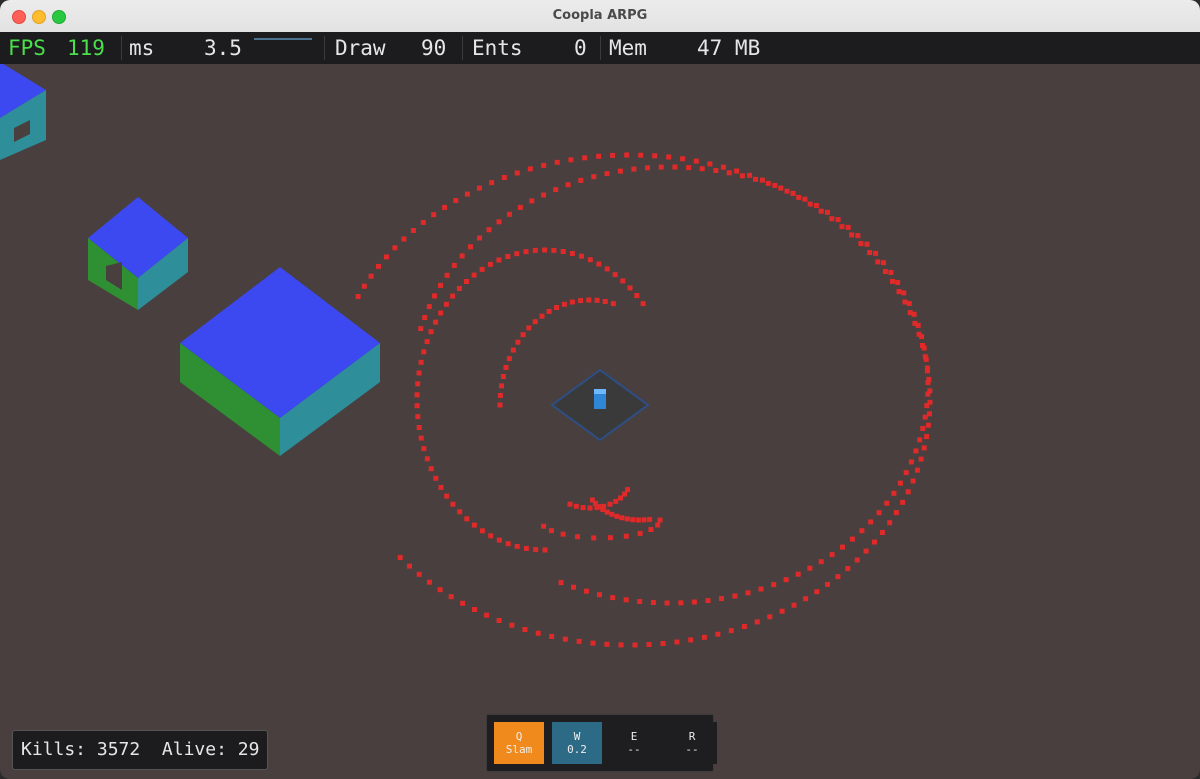 The image size is (1200, 779). Describe the element at coordinates (434, 48) in the screenshot. I see `draw-value: 90` at that location.